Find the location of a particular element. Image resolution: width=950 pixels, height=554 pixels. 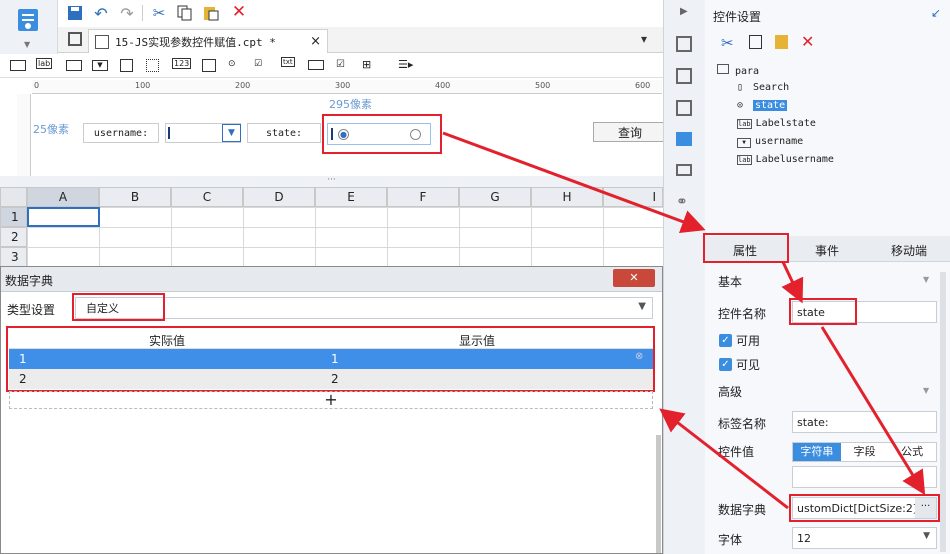

text-widget-icon is located at coordinates (74, 65).